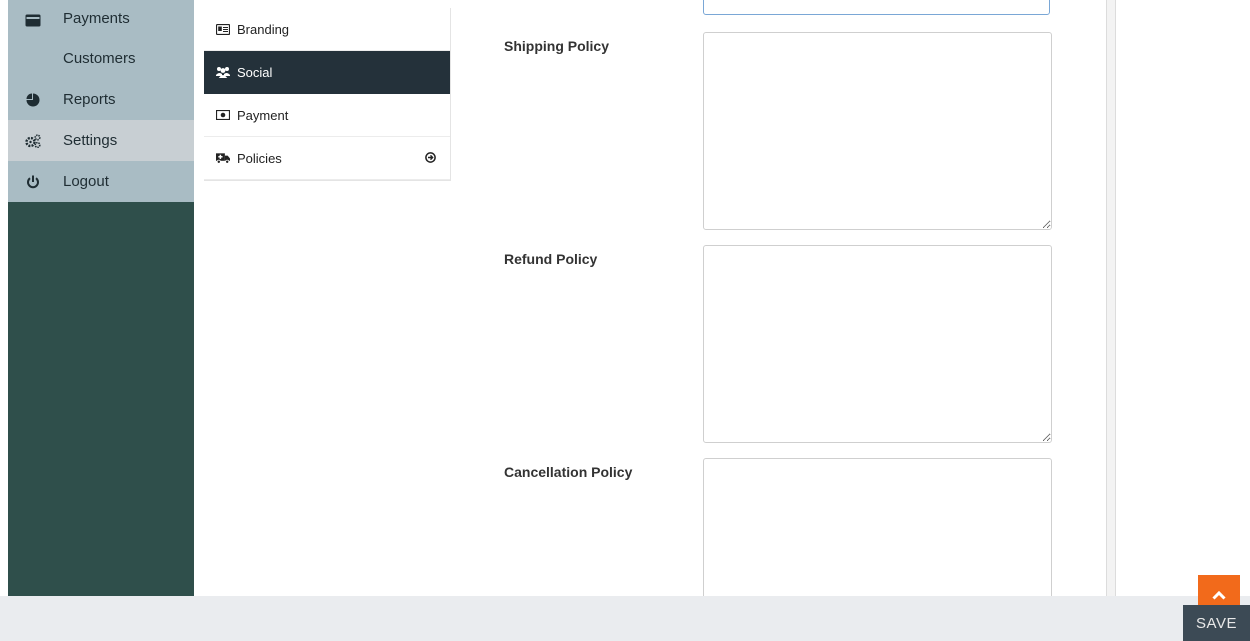 This screenshot has height=641, width=1250. Describe the element at coordinates (263, 29) in the screenshot. I see `tab-label: Branding` at that location.